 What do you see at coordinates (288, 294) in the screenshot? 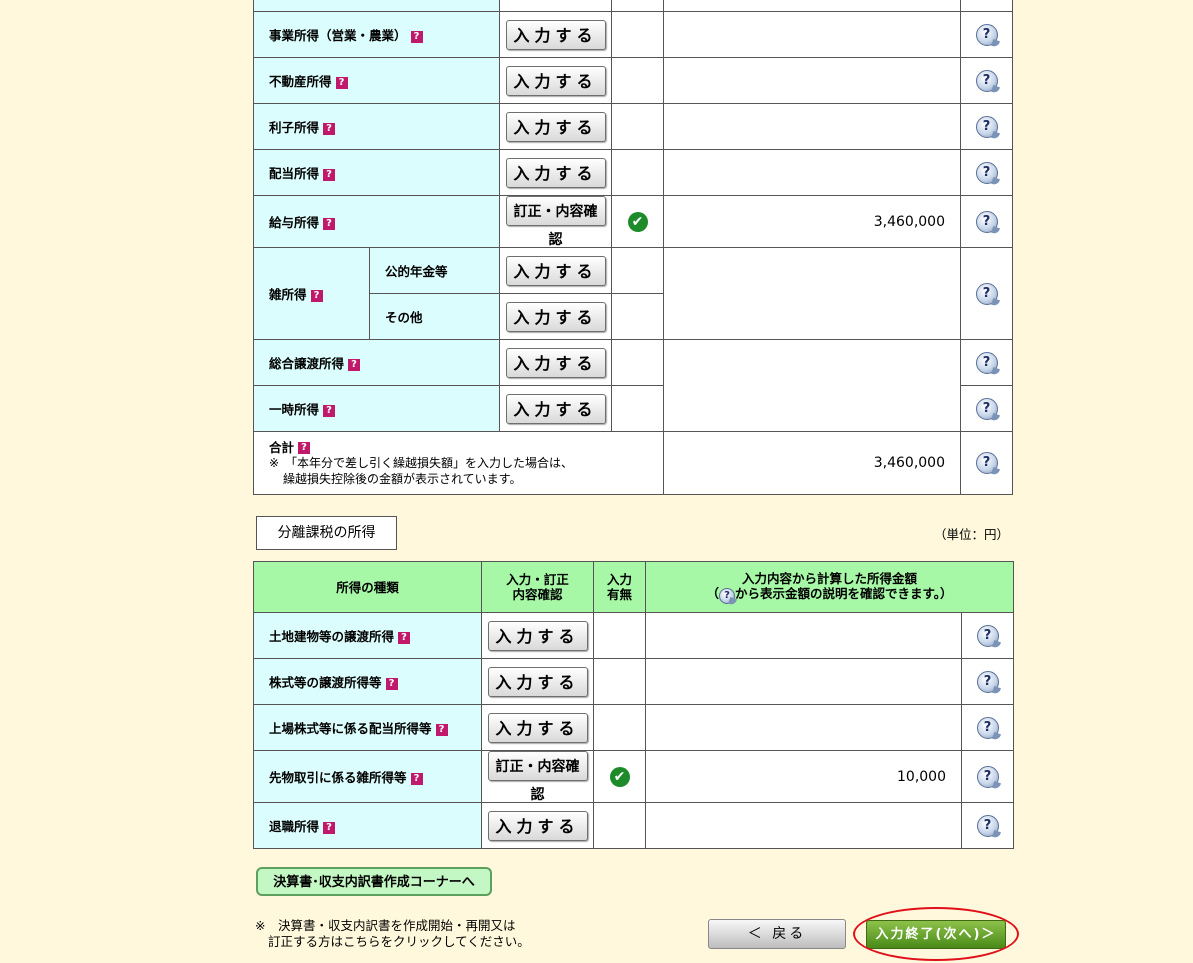
I see `income-label: 雑所得` at bounding box center [288, 294].